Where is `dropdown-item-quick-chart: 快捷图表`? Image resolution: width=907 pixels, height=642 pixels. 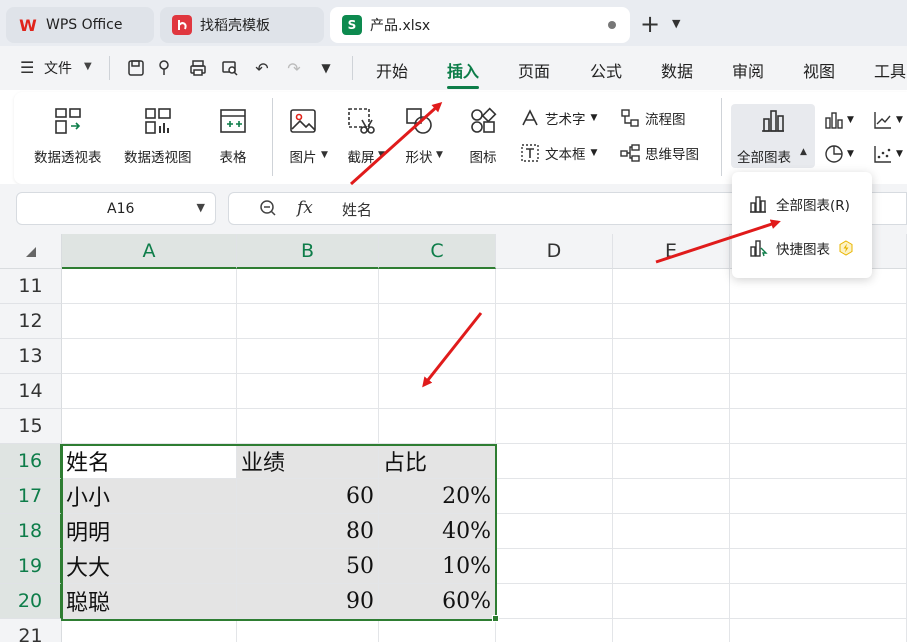
dropdown-item-quick-chart: 快捷图表 is located at coordinates (801, 248).